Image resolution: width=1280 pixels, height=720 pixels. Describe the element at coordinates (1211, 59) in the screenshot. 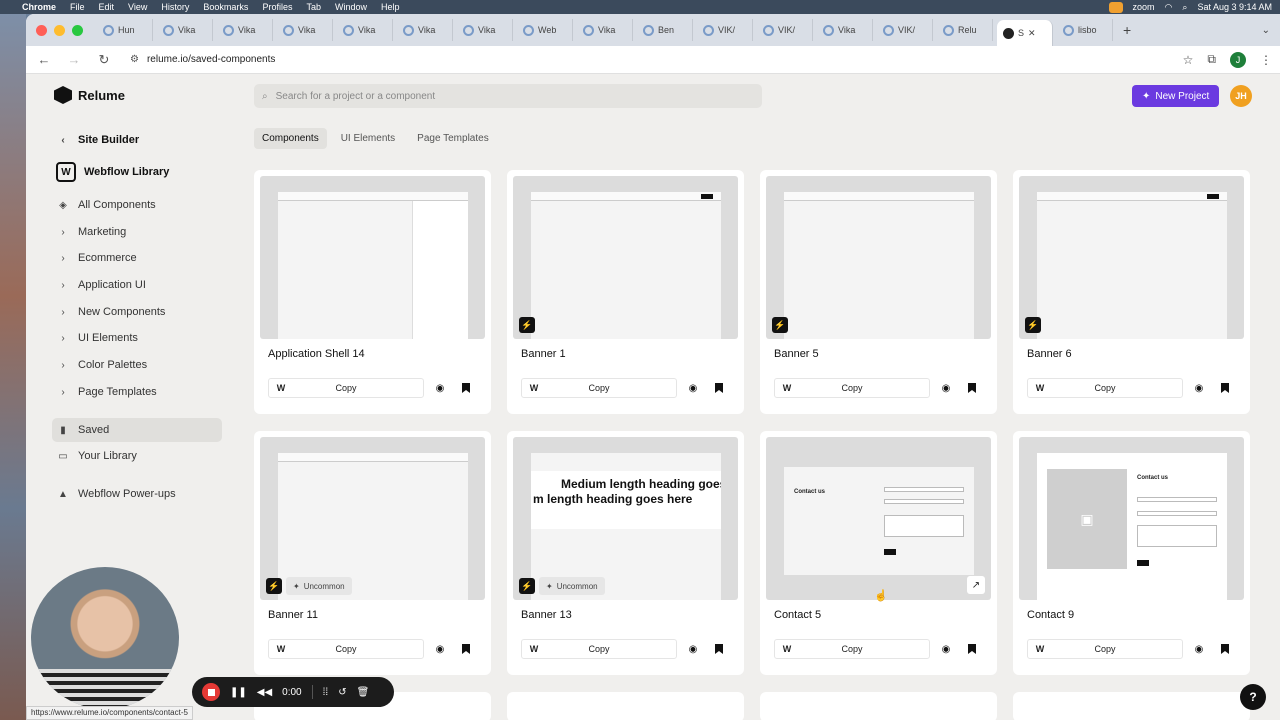

I see `extensions-puzzle-icon: ⧉` at that location.